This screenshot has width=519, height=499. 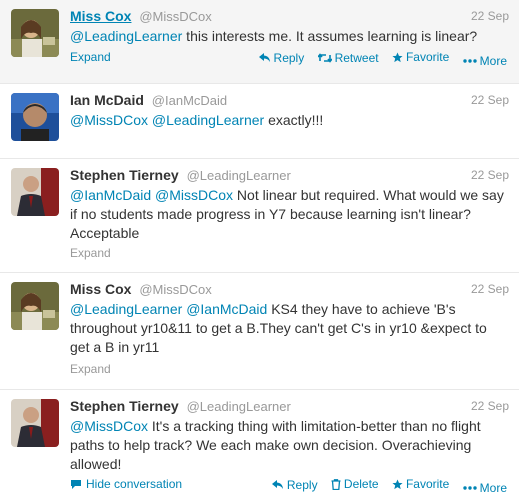 I want to click on tweet-actions: Reply Delete Favorite More, so click(x=384, y=486).